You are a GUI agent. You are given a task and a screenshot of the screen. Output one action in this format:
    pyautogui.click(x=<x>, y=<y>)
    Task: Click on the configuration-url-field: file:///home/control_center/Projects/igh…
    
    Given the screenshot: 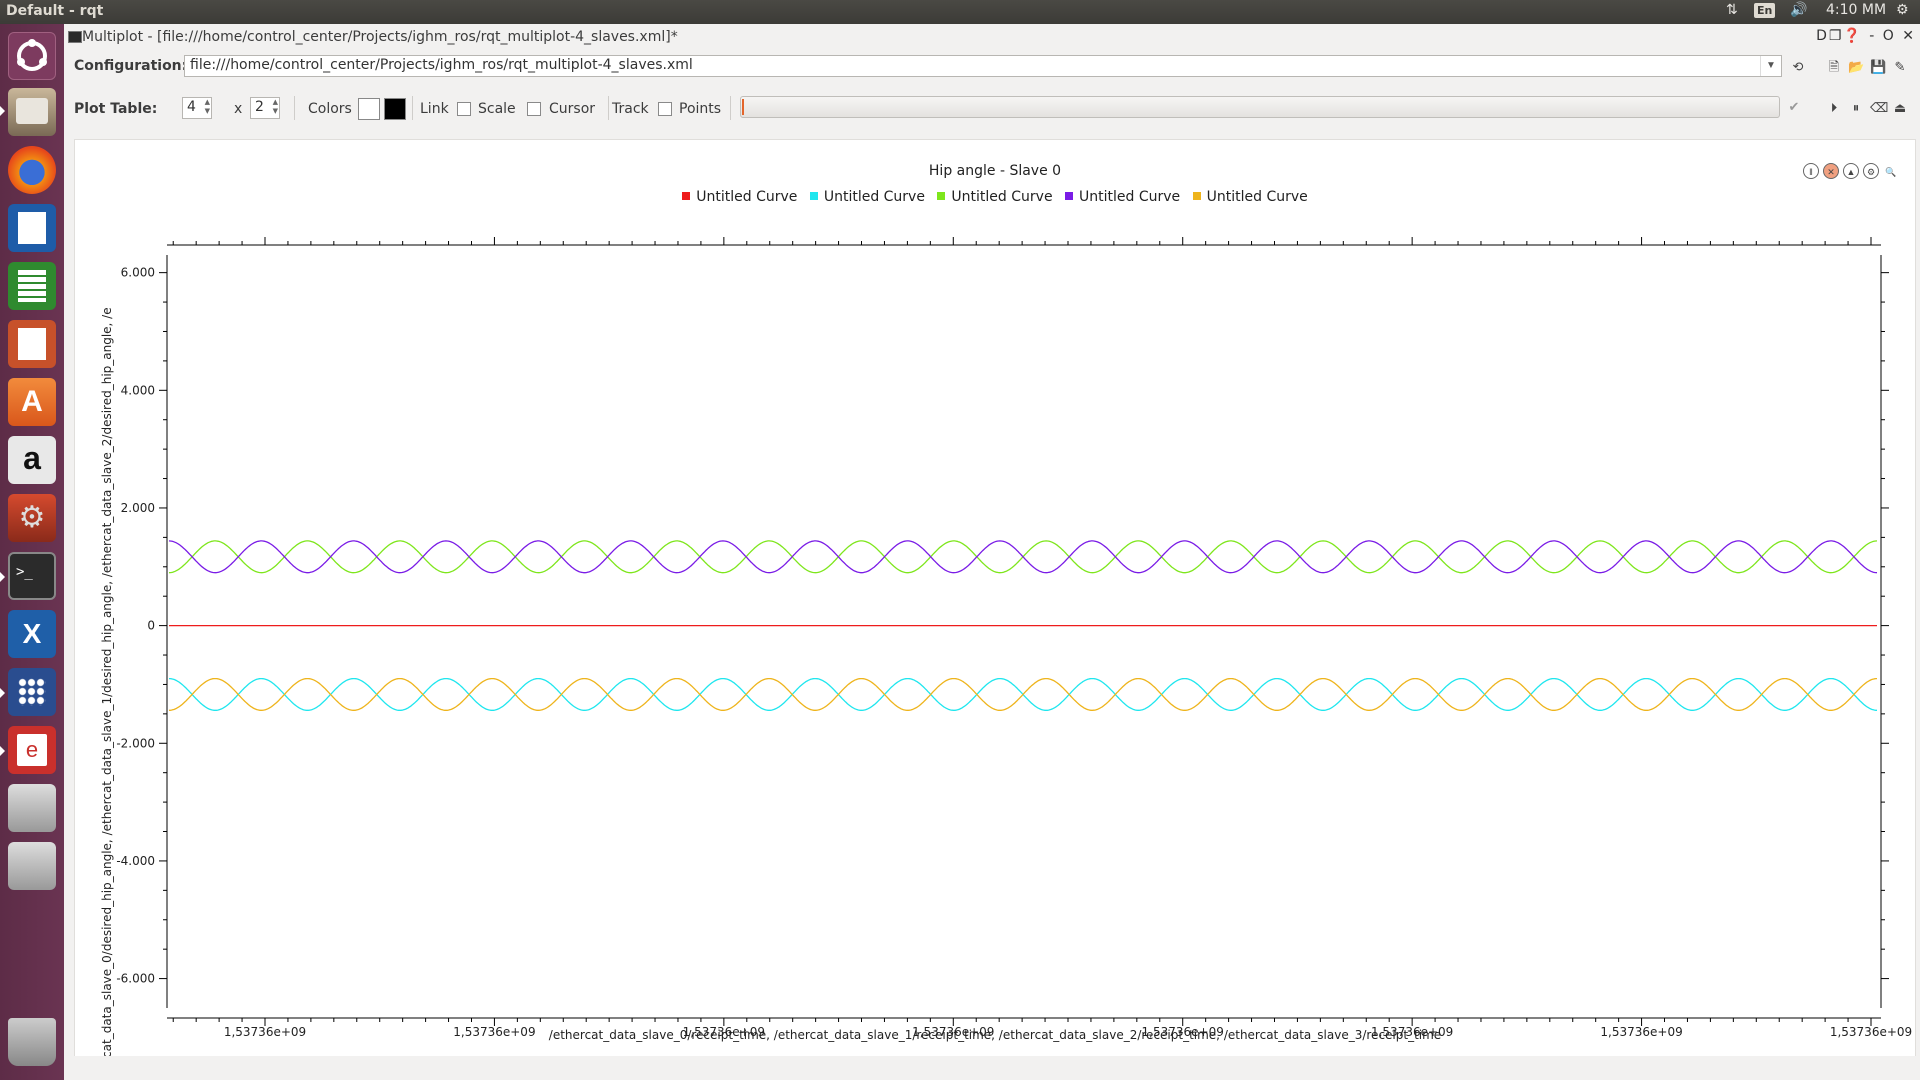 What is the action you would take?
    pyautogui.click(x=983, y=66)
    